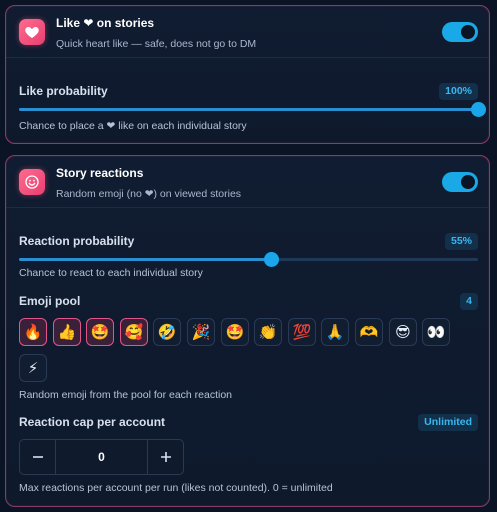 The width and height of the screenshot is (497, 512). What do you see at coordinates (50, 301) in the screenshot?
I see `emoji-pool-label: Emoji pool` at bounding box center [50, 301].